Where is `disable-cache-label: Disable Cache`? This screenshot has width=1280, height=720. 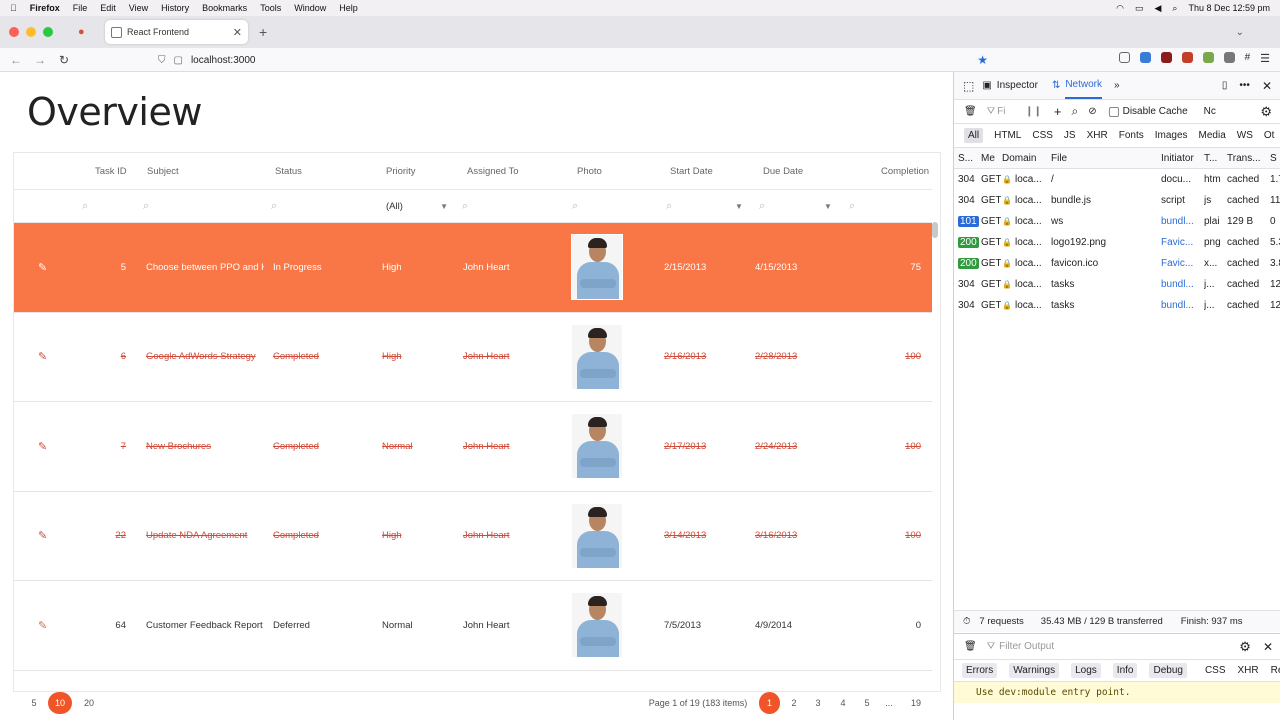 disable-cache-label: Disable Cache is located at coordinates (1155, 111).